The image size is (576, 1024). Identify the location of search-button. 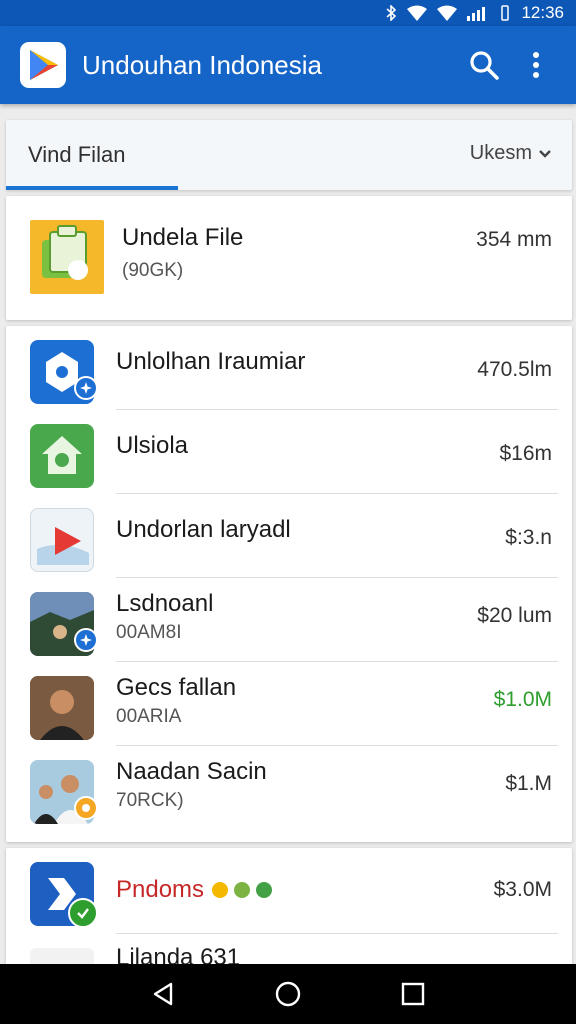
(484, 65).